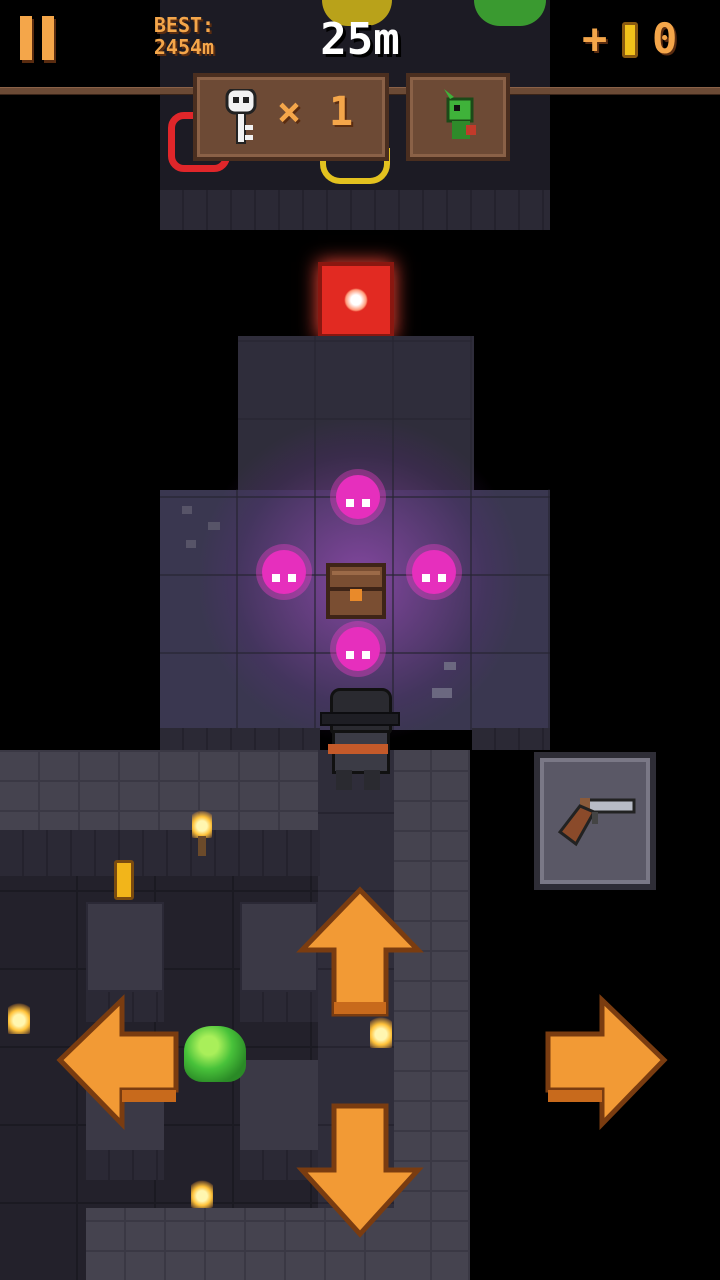 The width and height of the screenshot is (720, 1280). What do you see at coordinates (595, 38) in the screenshot?
I see `coin-plus: +` at bounding box center [595, 38].